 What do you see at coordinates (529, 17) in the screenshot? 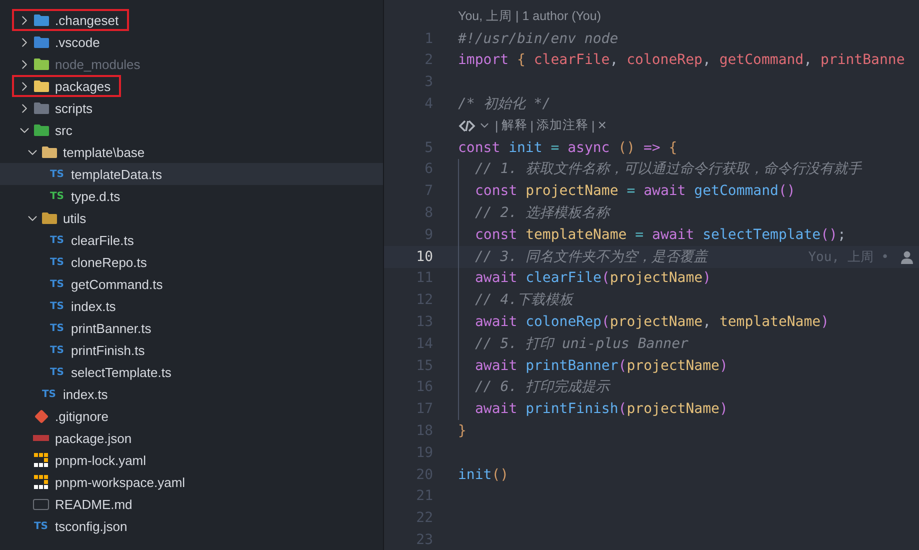
I see `author-codelens: You, 上周 | 1 author (You)` at bounding box center [529, 17].